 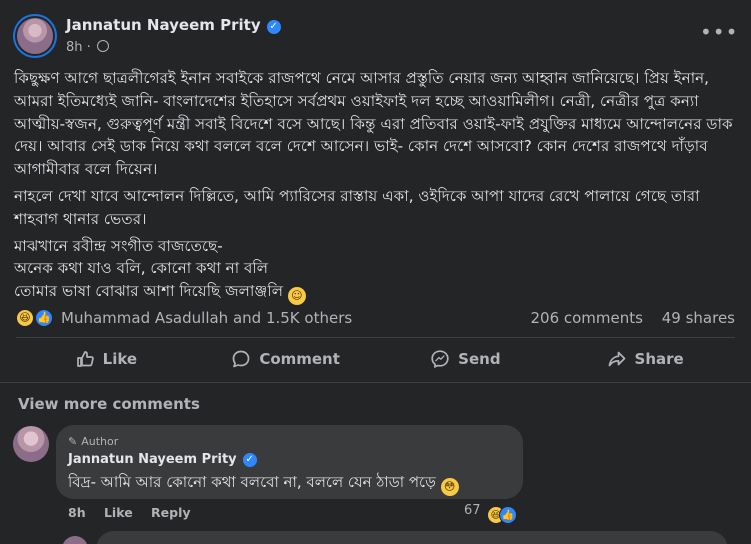 I want to click on author-avatar, so click(x=35, y=36).